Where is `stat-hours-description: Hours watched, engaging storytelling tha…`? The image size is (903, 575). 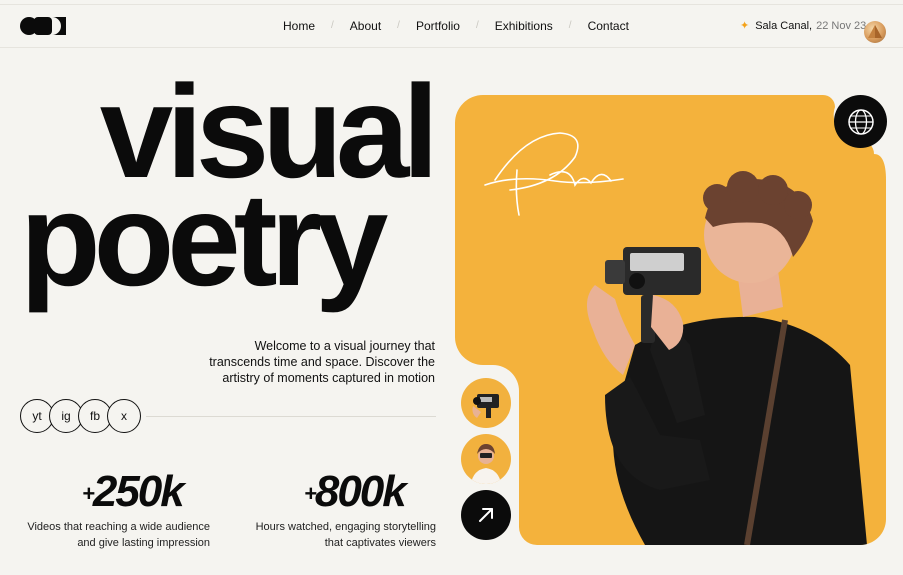 stat-hours-description: Hours watched, engaging storytelling tha… is located at coordinates (345, 535).